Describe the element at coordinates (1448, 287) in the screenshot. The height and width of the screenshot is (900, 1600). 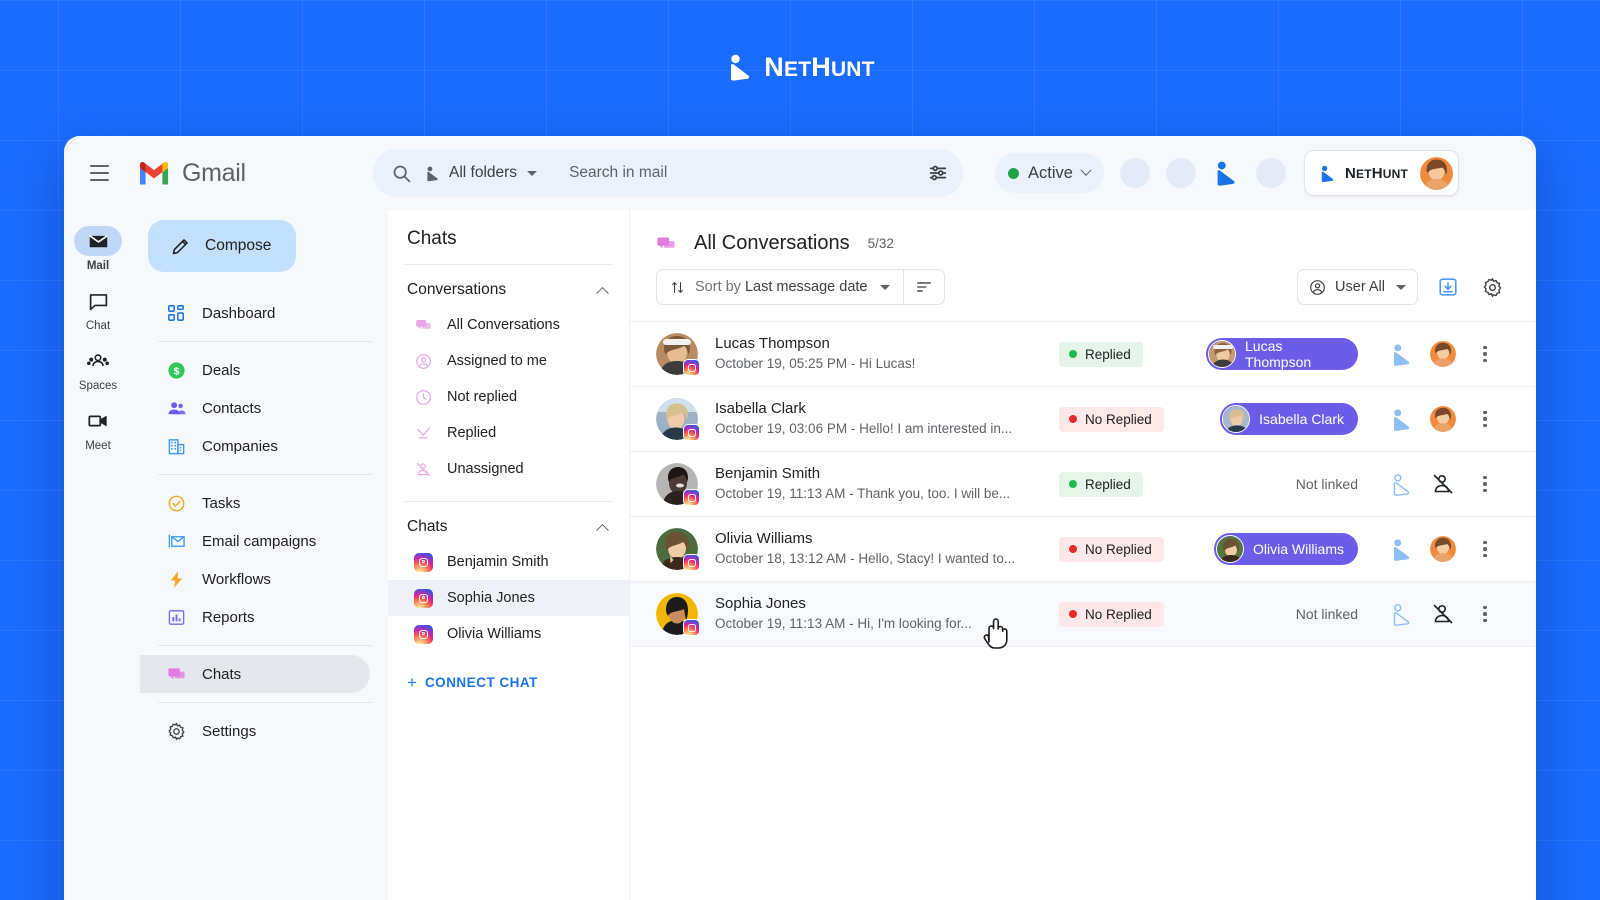
I see `archive-button` at that location.